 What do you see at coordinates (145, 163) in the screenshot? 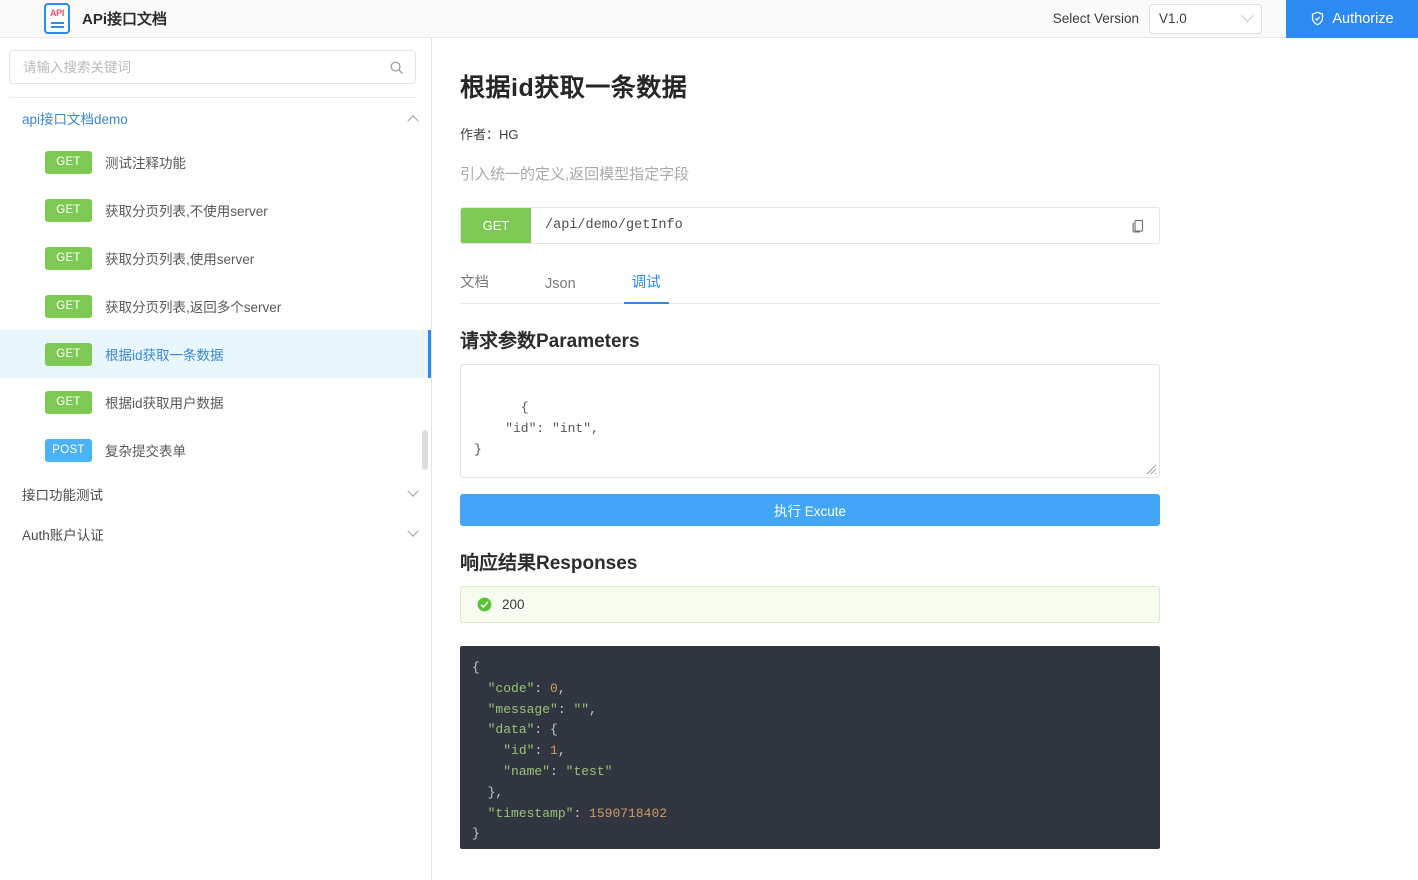
I see `api-item-label: 测试注释功能` at bounding box center [145, 163].